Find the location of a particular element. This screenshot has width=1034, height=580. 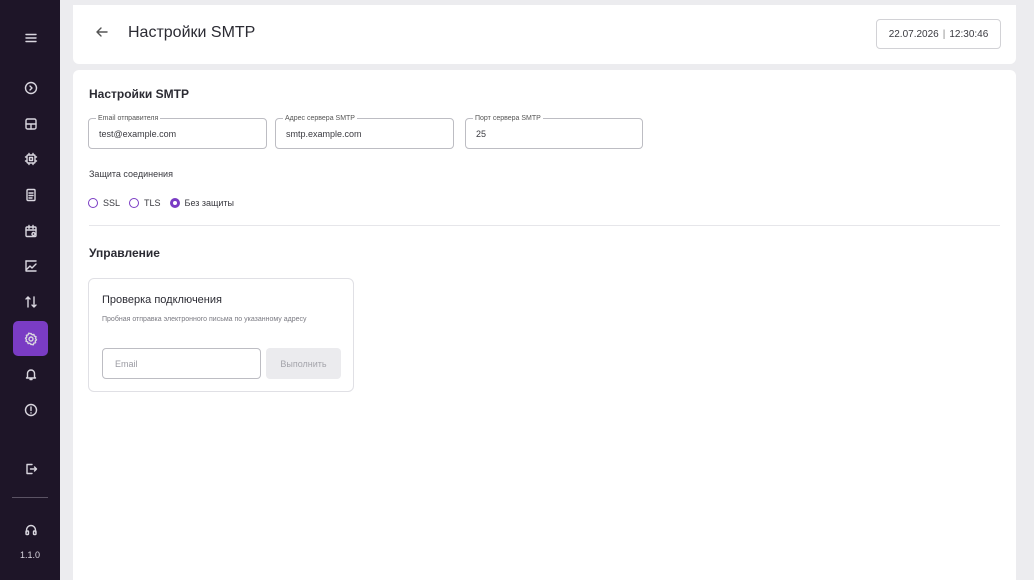

gear-icon is located at coordinates (30, 338).